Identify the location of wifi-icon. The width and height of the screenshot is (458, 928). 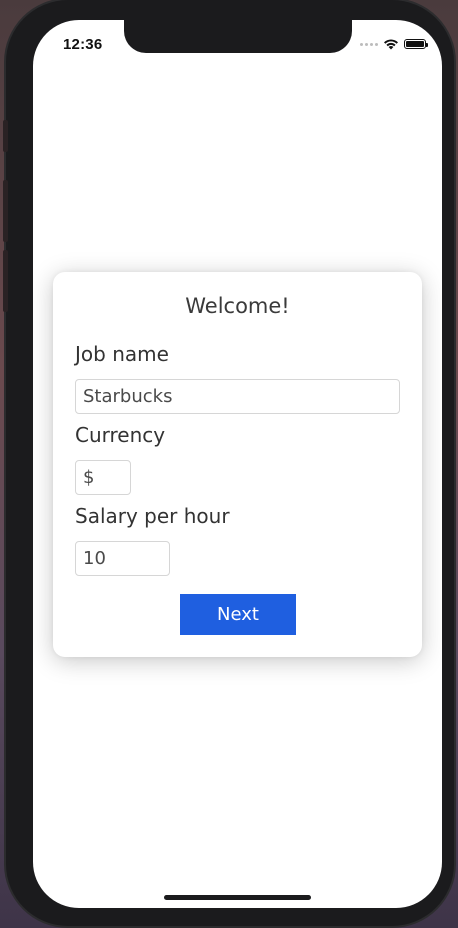
(391, 44).